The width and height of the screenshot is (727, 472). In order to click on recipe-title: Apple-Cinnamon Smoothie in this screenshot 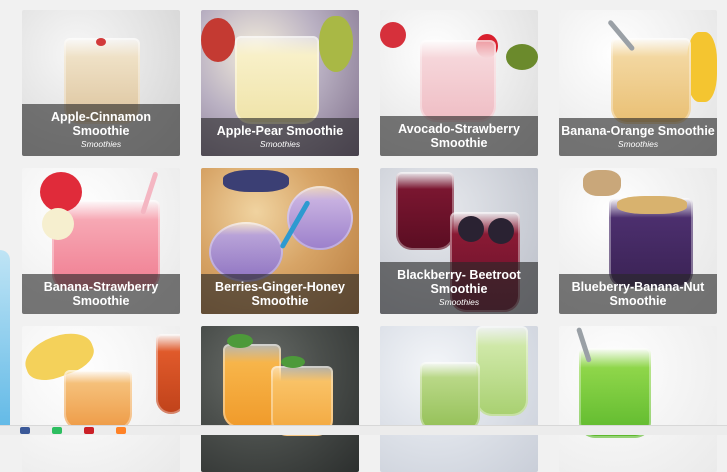, I will do `click(101, 124)`.